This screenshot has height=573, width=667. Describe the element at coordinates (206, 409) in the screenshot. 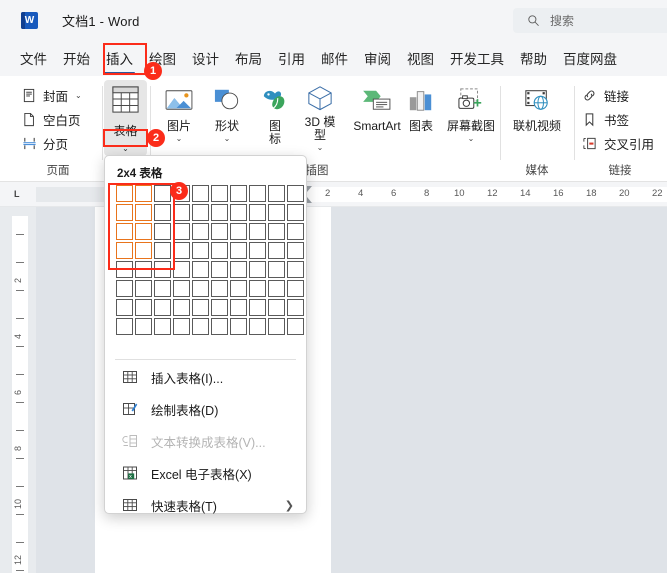

I see `menu-item-draw-table: 绘制表格(D)` at that location.